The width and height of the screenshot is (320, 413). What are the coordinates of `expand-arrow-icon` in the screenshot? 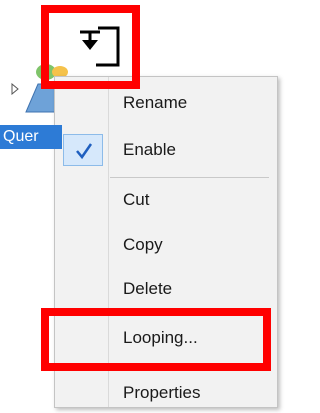 It's located at (15, 89).